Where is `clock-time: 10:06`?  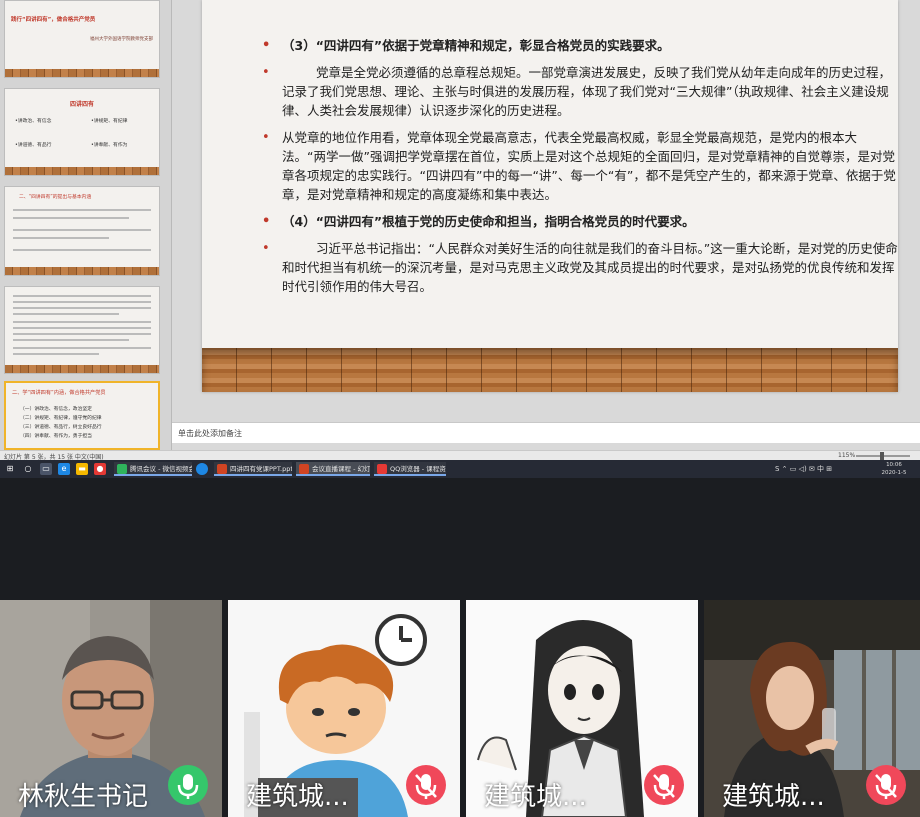
clock-time: 10:06 is located at coordinates (894, 465).